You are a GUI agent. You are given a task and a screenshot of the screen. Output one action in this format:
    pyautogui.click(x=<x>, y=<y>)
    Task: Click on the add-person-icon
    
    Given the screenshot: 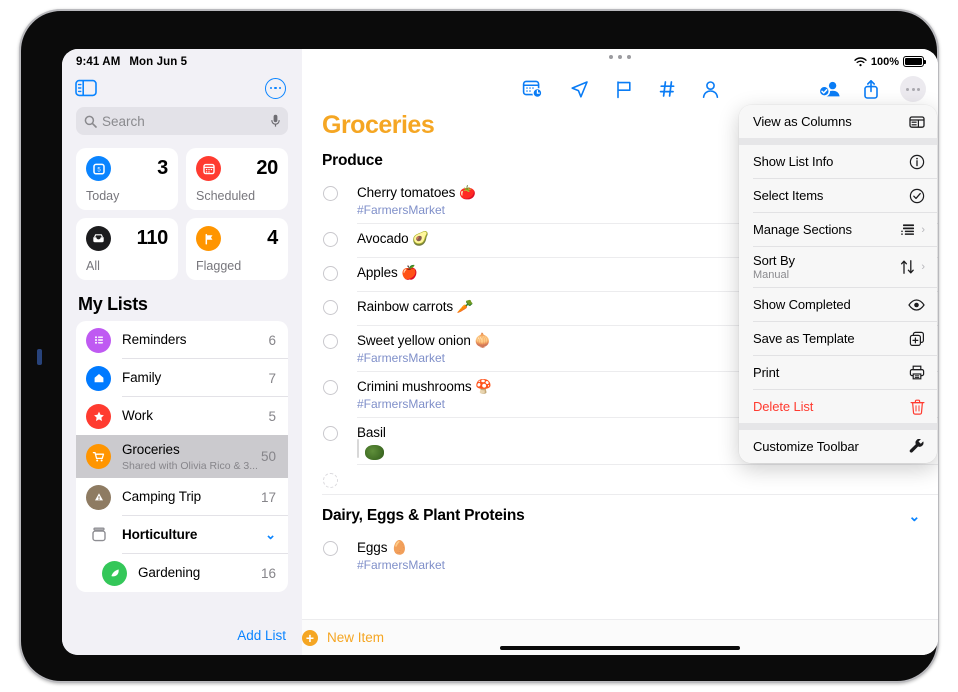 What is the action you would take?
    pyautogui.click(x=830, y=89)
    